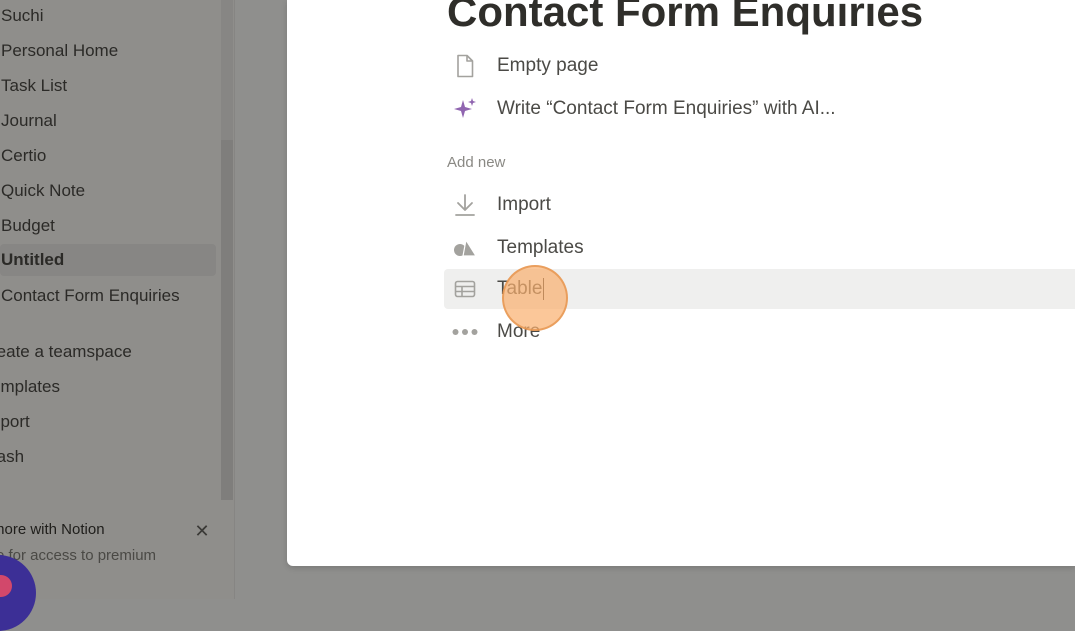  Describe the element at coordinates (465, 205) in the screenshot. I see `import-icon` at that location.